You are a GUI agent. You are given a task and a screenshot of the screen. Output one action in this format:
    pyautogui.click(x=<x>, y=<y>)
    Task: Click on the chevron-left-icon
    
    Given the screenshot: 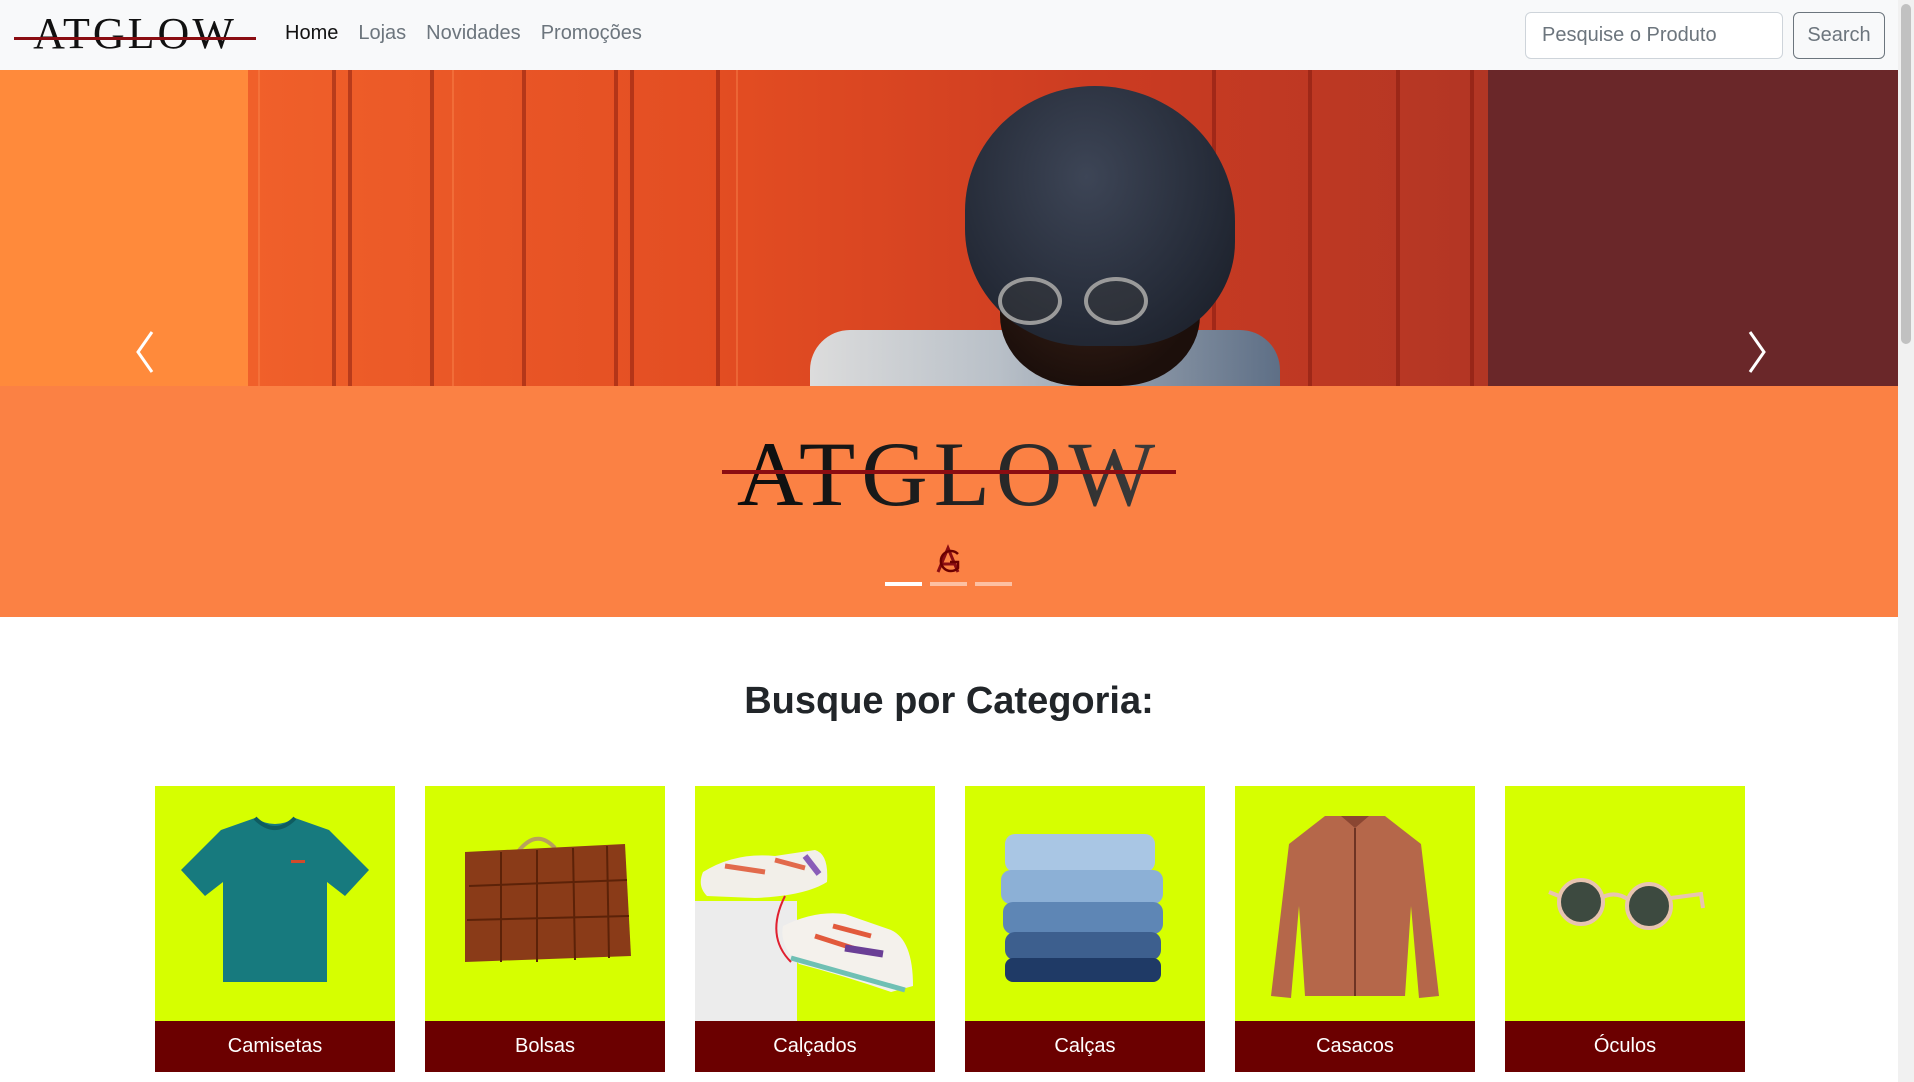 What is the action you would take?
    pyautogui.click(x=145, y=352)
    